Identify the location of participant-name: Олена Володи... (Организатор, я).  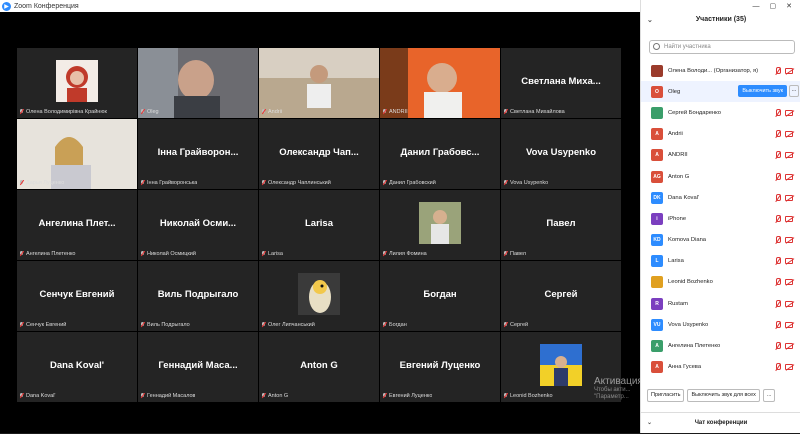
(721, 71).